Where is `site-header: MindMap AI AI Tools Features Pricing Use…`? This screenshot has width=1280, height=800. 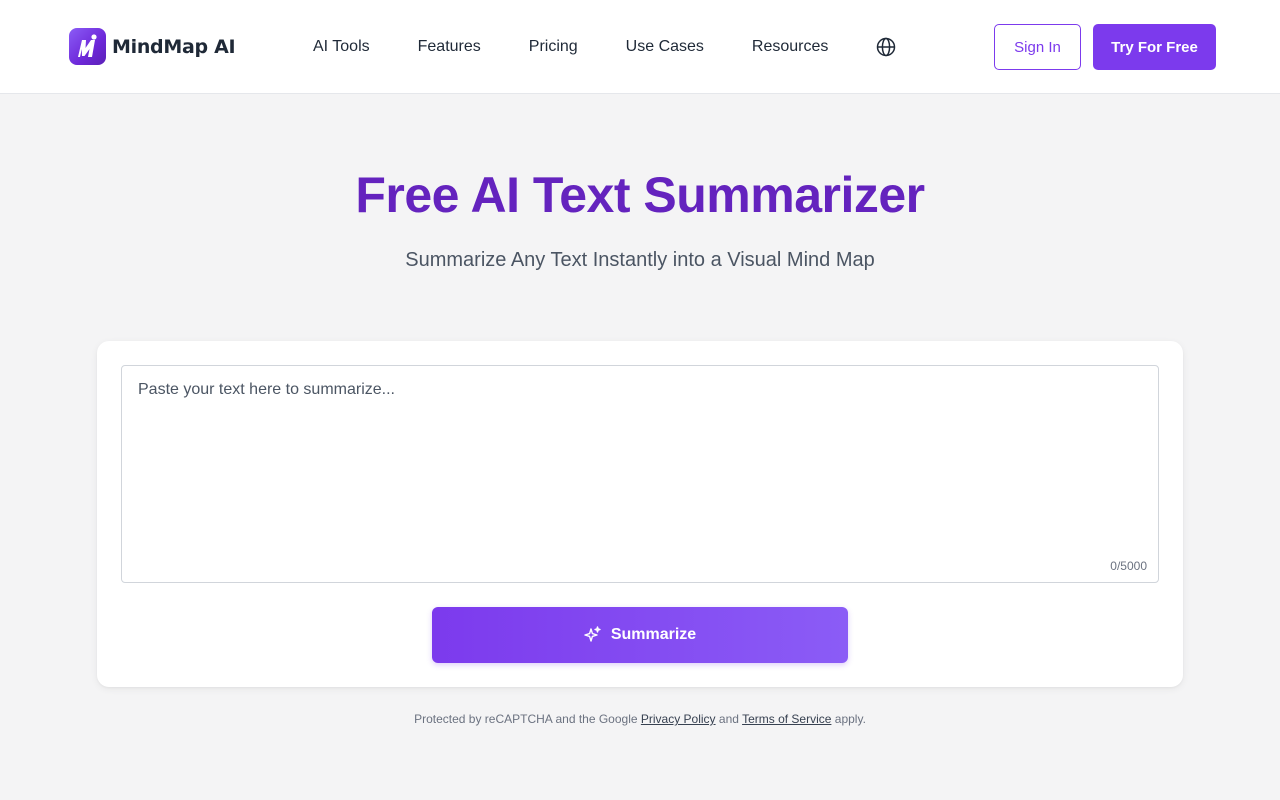
site-header: MindMap AI AI Tools Features Pricing Use… is located at coordinates (640, 47).